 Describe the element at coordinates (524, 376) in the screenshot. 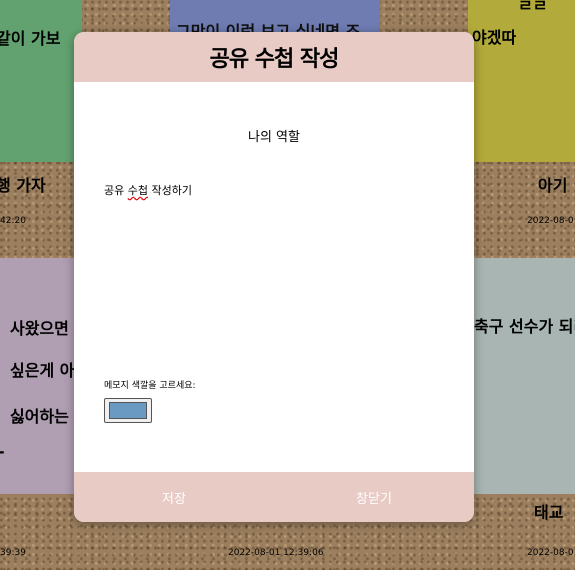

I see `note-bottom-right: 축구 선수가 되리` at that location.